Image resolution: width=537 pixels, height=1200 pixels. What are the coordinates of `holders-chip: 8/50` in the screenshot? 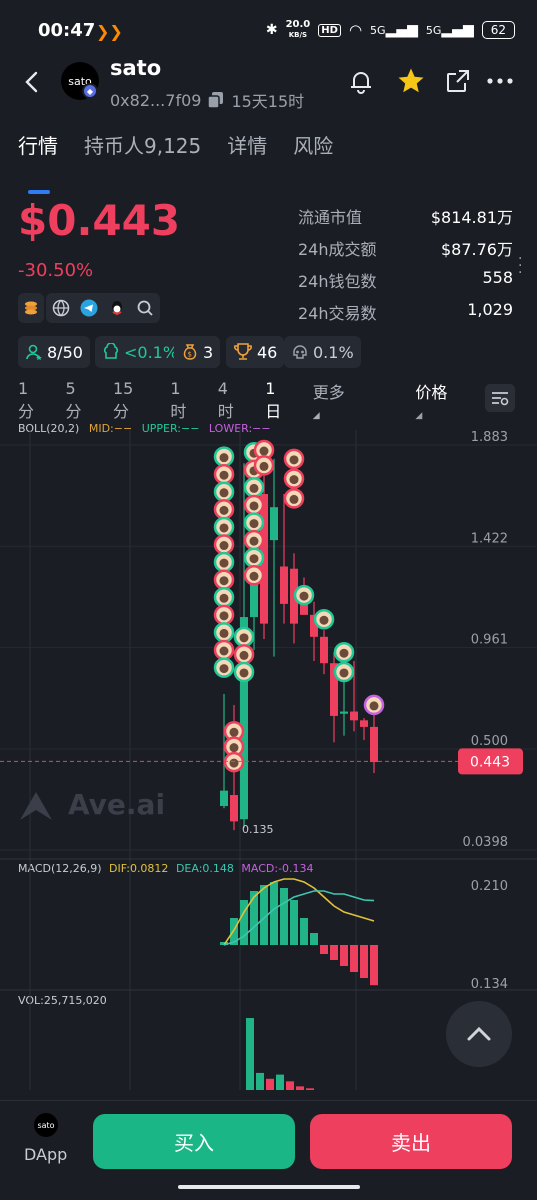 It's located at (54, 352).